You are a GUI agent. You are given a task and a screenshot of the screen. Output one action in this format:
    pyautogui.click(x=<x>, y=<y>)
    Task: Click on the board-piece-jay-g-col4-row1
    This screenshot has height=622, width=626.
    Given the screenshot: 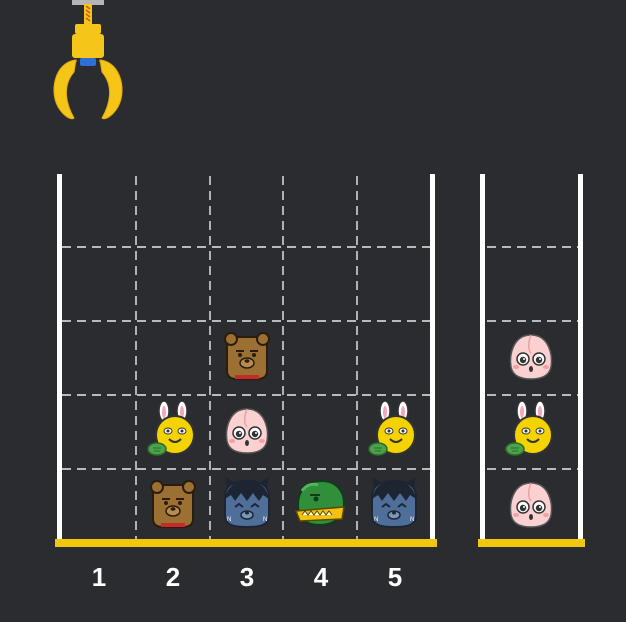 What is the action you would take?
    pyautogui.click(x=320, y=503)
    